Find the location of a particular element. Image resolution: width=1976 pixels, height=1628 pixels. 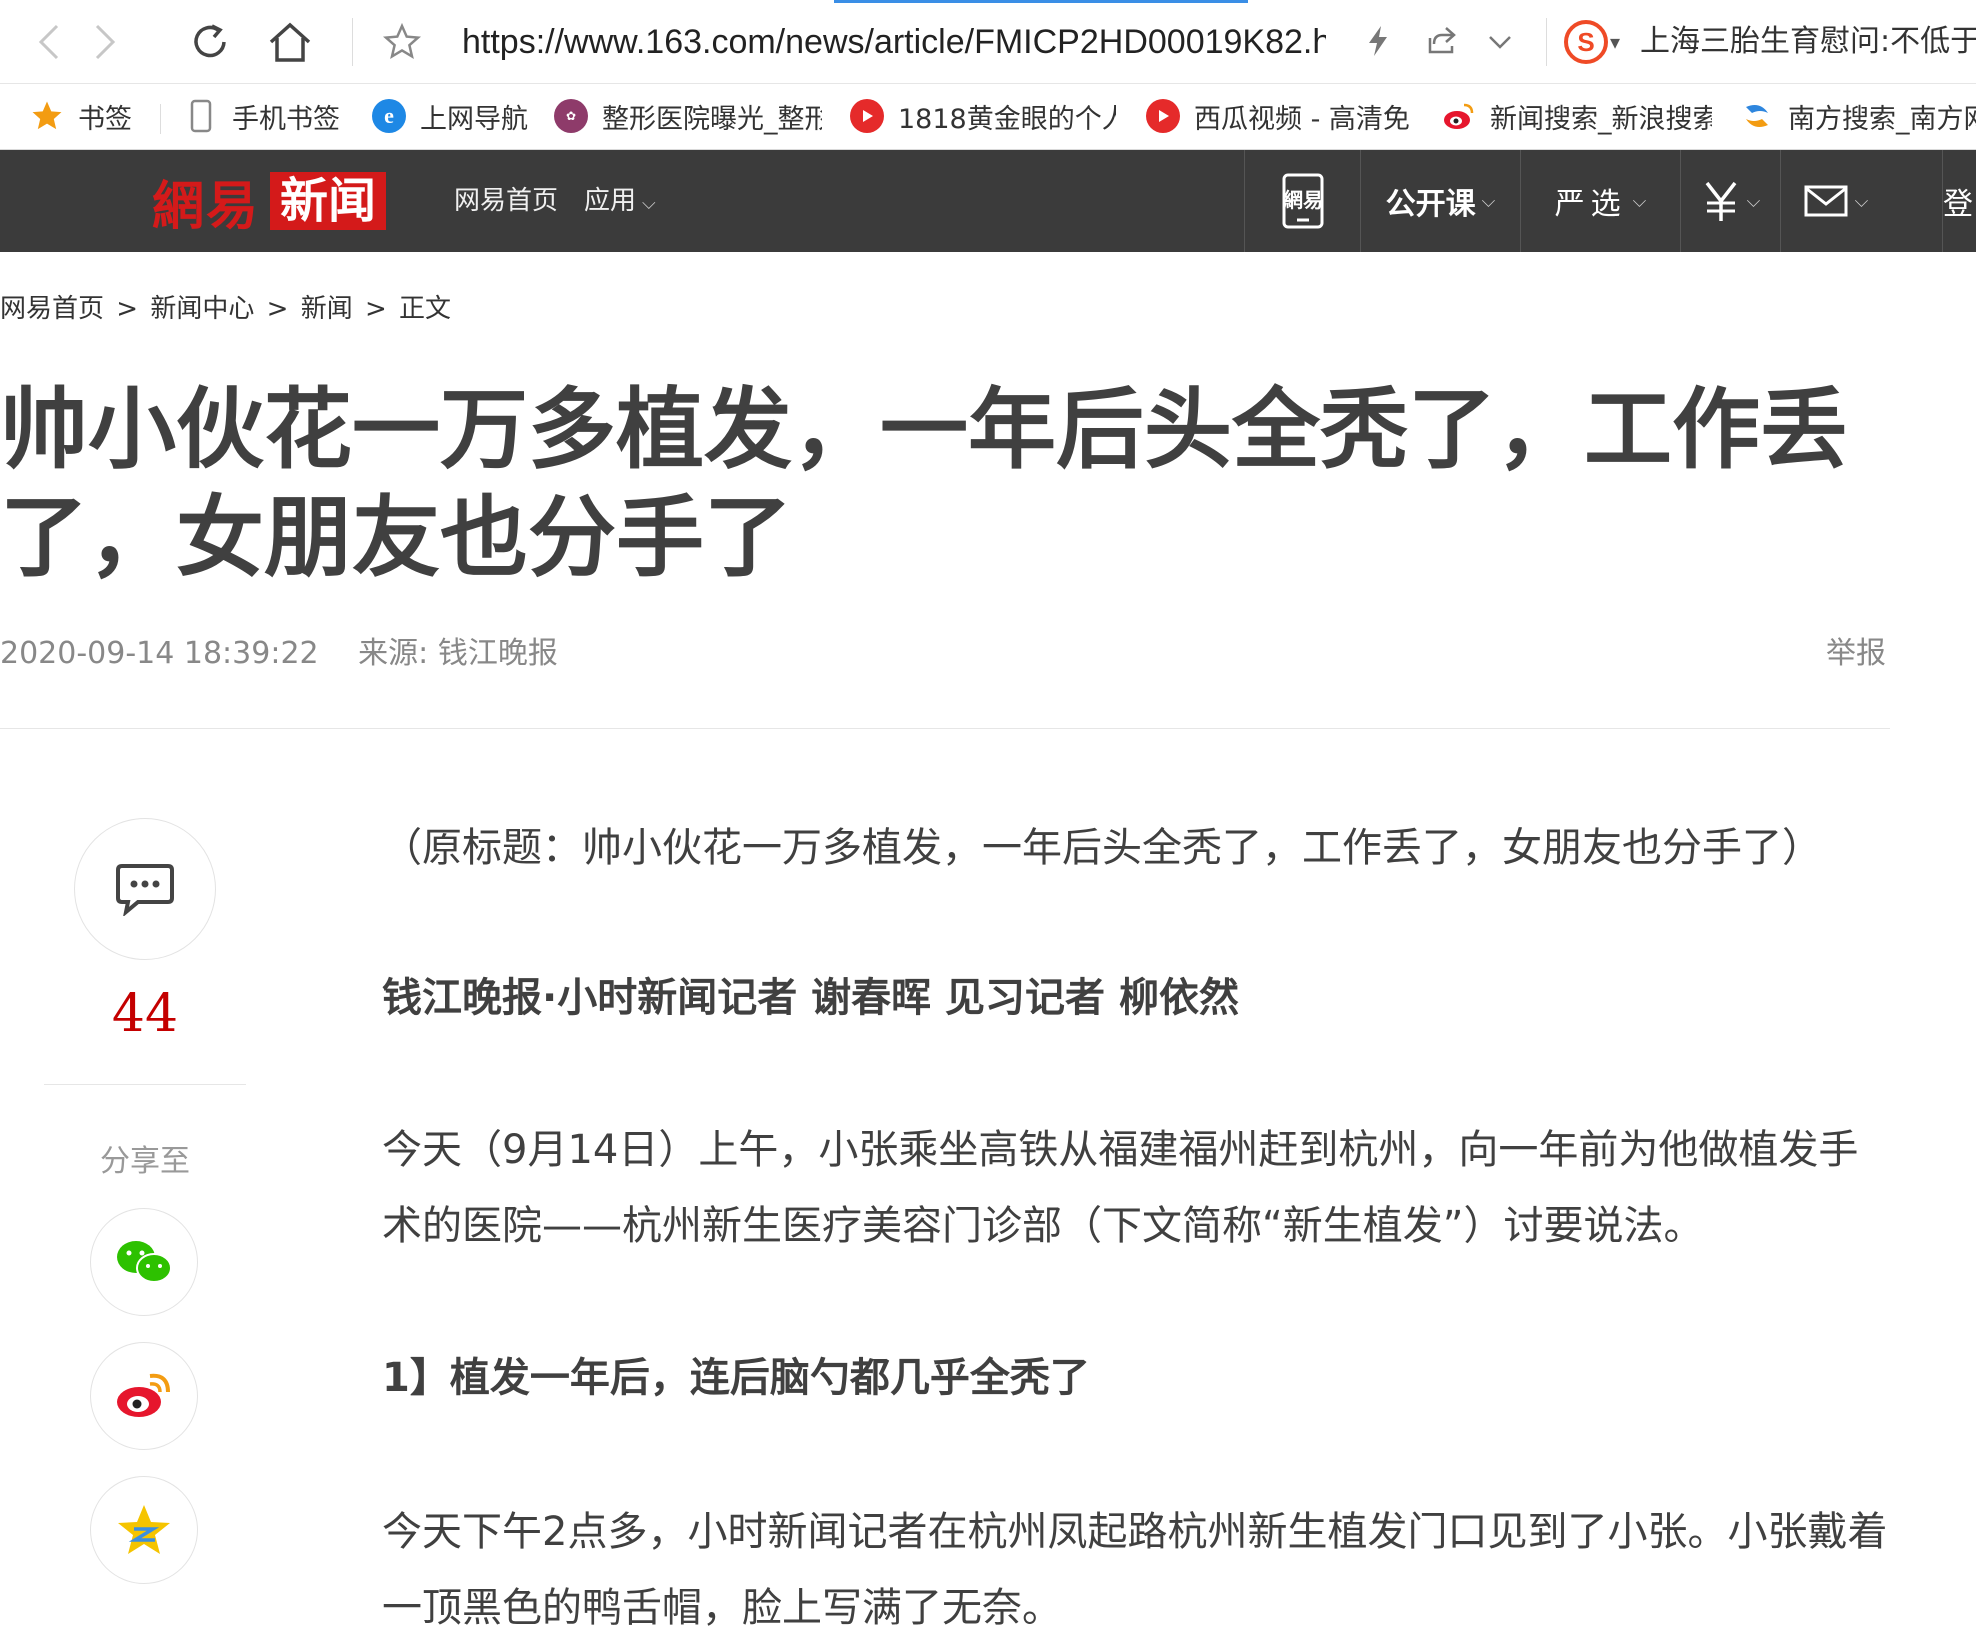

search-suggestion: 上海三胎生育慰问:不低于1 is located at coordinates (1808, 42).